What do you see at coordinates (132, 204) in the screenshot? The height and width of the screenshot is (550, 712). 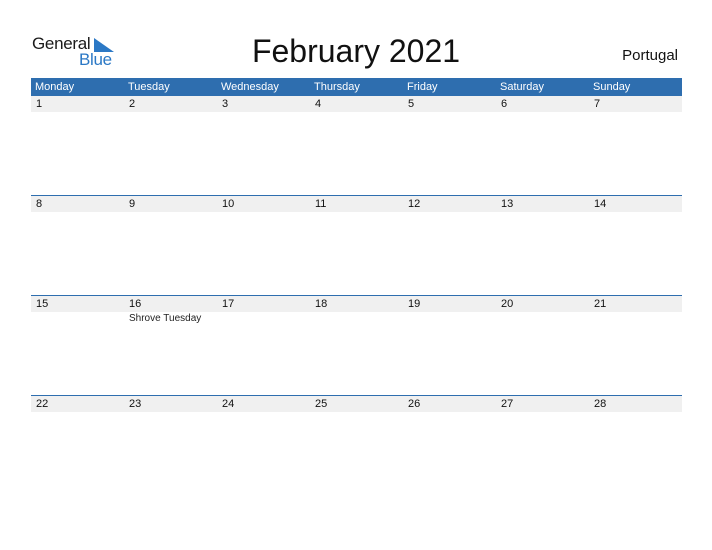 I see `day-number: 9` at bounding box center [132, 204].